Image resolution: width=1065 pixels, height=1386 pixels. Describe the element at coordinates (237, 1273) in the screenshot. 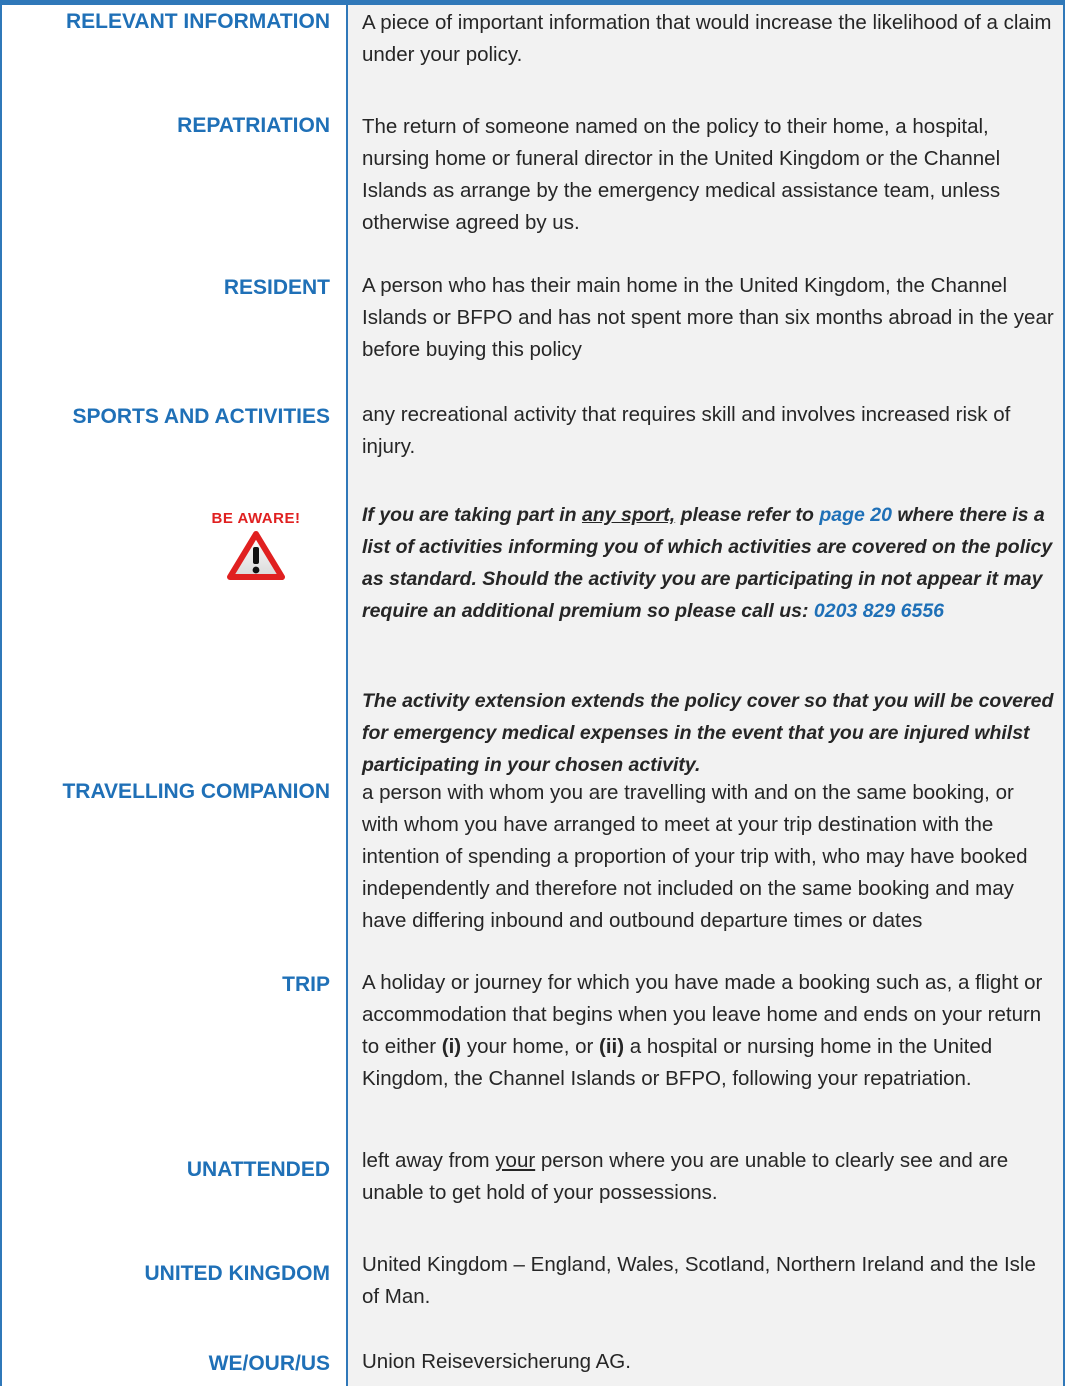

I see `term-united-kingdom: UNITED KINGDOM` at that location.